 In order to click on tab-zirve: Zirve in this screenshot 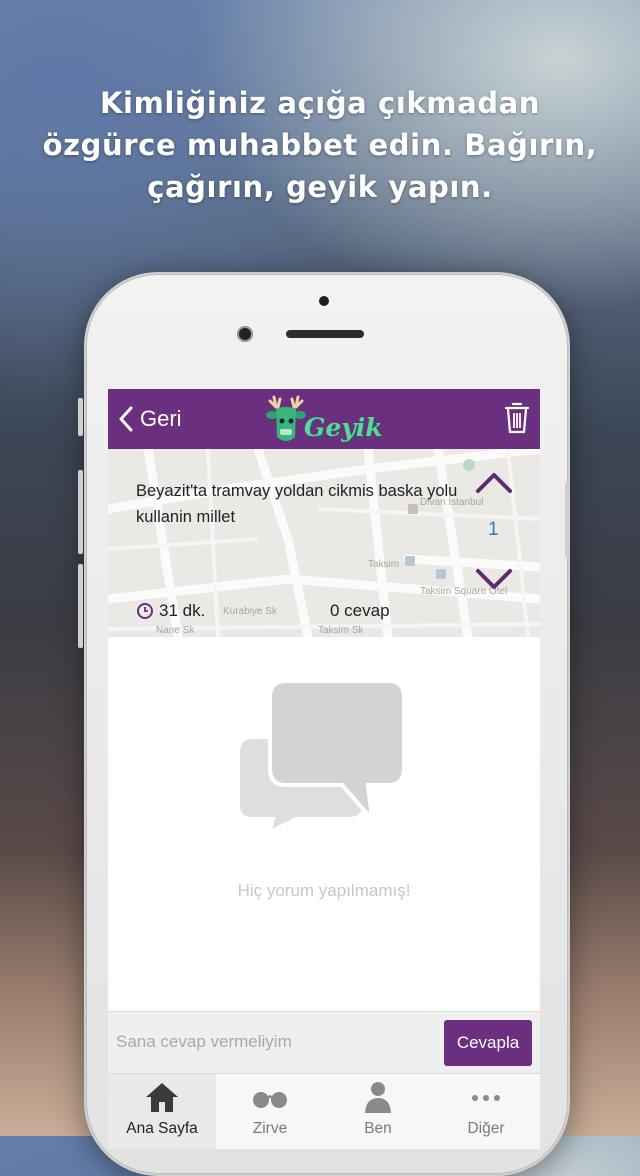, I will do `click(270, 1111)`.